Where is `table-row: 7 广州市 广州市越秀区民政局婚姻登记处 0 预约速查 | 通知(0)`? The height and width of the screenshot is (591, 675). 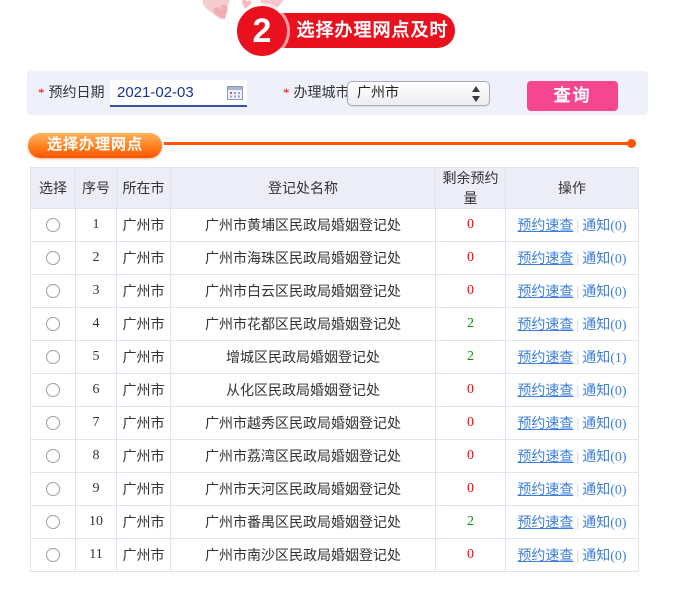 table-row: 7 广州市 广州市越秀区民政局婚姻登记处 0 预约速查 | 通知(0) is located at coordinates (334, 423).